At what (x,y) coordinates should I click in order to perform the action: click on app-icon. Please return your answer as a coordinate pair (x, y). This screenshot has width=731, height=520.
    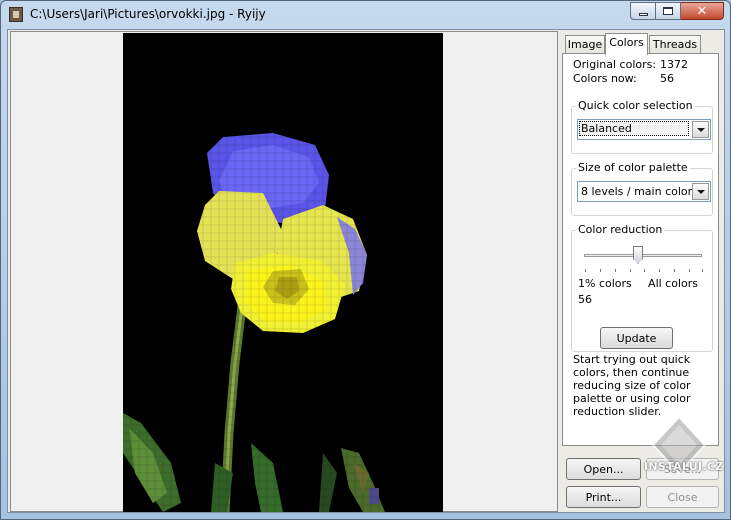
    Looking at the image, I should click on (16, 14).